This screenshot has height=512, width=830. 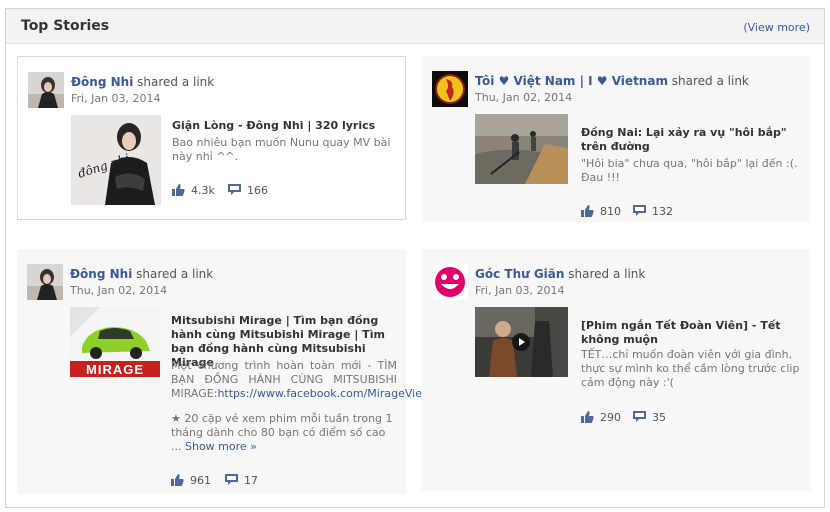 I want to click on comment-count: 17, so click(x=241, y=480).